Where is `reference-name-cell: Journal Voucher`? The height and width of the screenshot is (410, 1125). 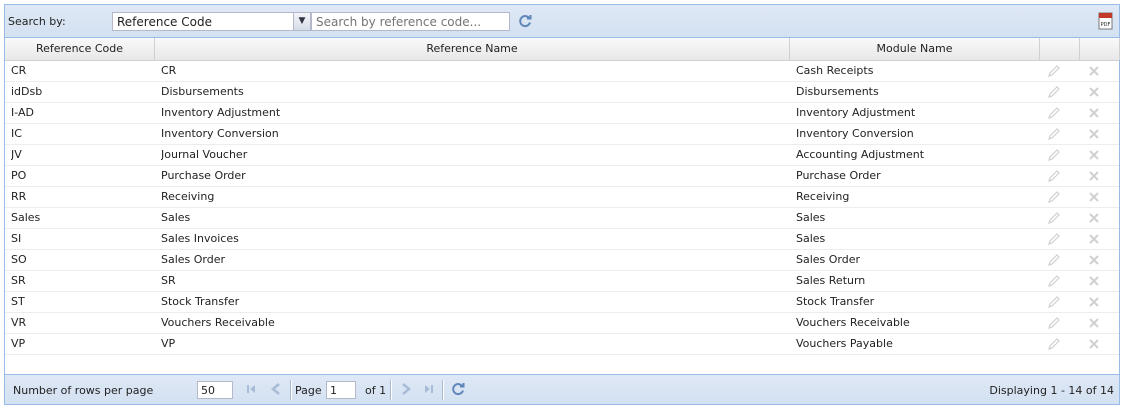 reference-name-cell: Journal Voucher is located at coordinates (204, 154).